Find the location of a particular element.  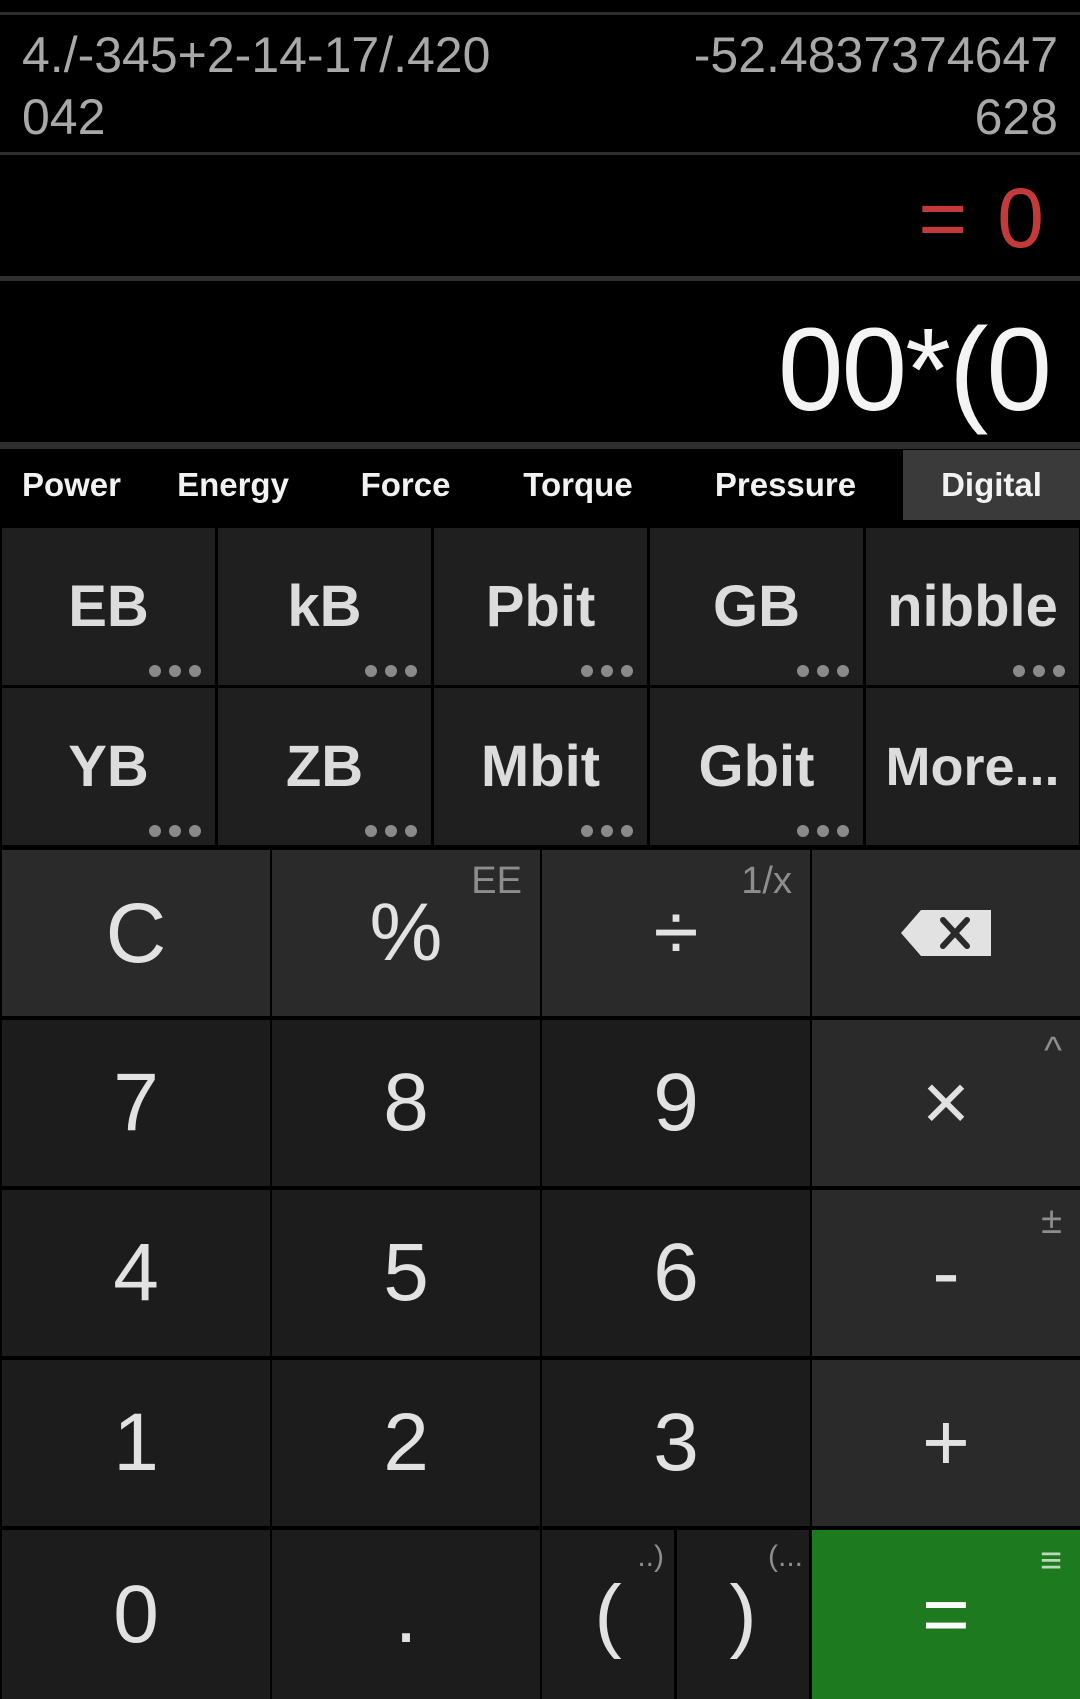

unit-label: Gbit is located at coordinates (756, 766).